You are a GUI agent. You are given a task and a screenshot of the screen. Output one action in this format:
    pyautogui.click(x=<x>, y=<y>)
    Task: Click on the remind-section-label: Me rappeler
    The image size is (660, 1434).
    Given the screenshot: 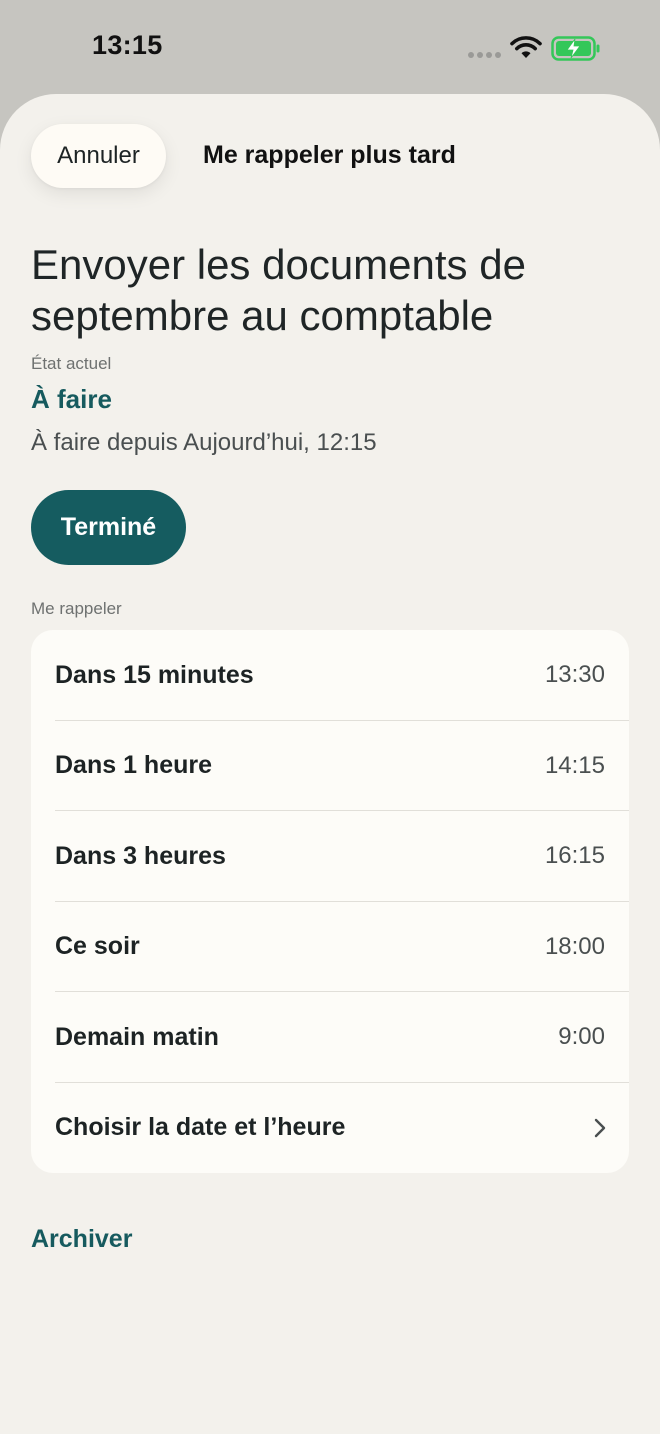 What is the action you would take?
    pyautogui.click(x=76, y=608)
    